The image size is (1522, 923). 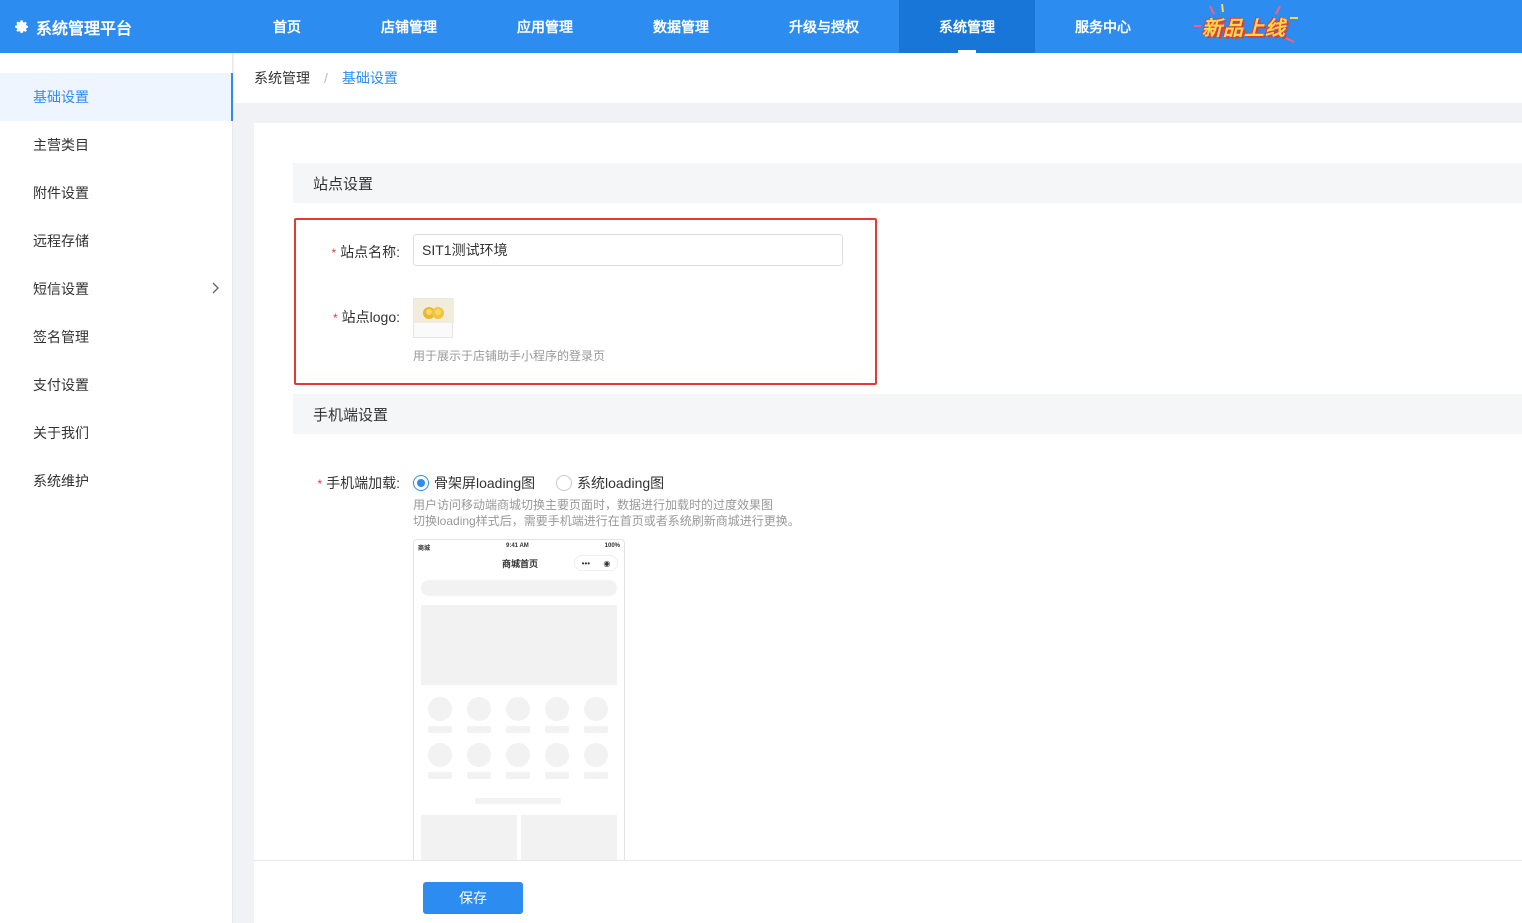 I want to click on site-logo-upload, so click(x=433, y=318).